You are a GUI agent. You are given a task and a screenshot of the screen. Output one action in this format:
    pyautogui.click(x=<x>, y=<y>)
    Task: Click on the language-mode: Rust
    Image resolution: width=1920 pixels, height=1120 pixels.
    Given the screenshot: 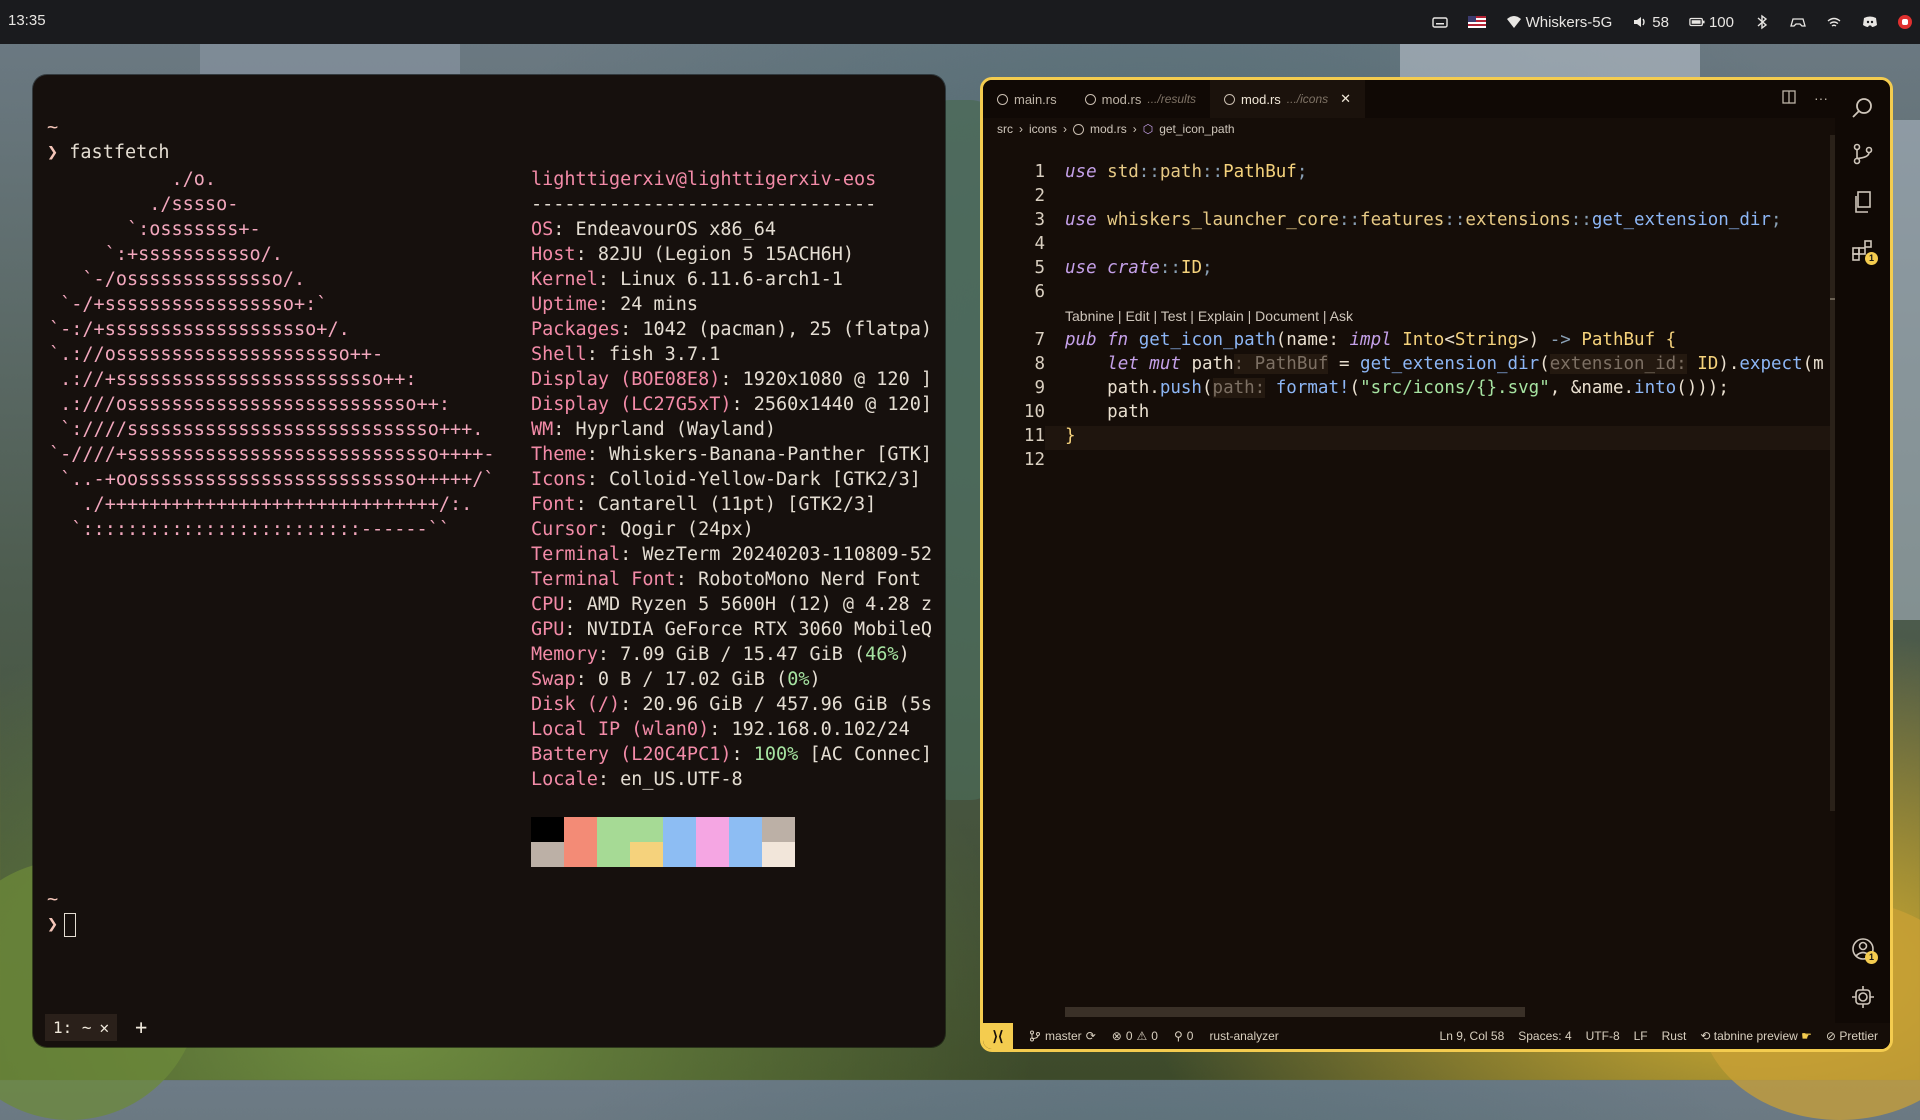 What is the action you would take?
    pyautogui.click(x=1674, y=1036)
    